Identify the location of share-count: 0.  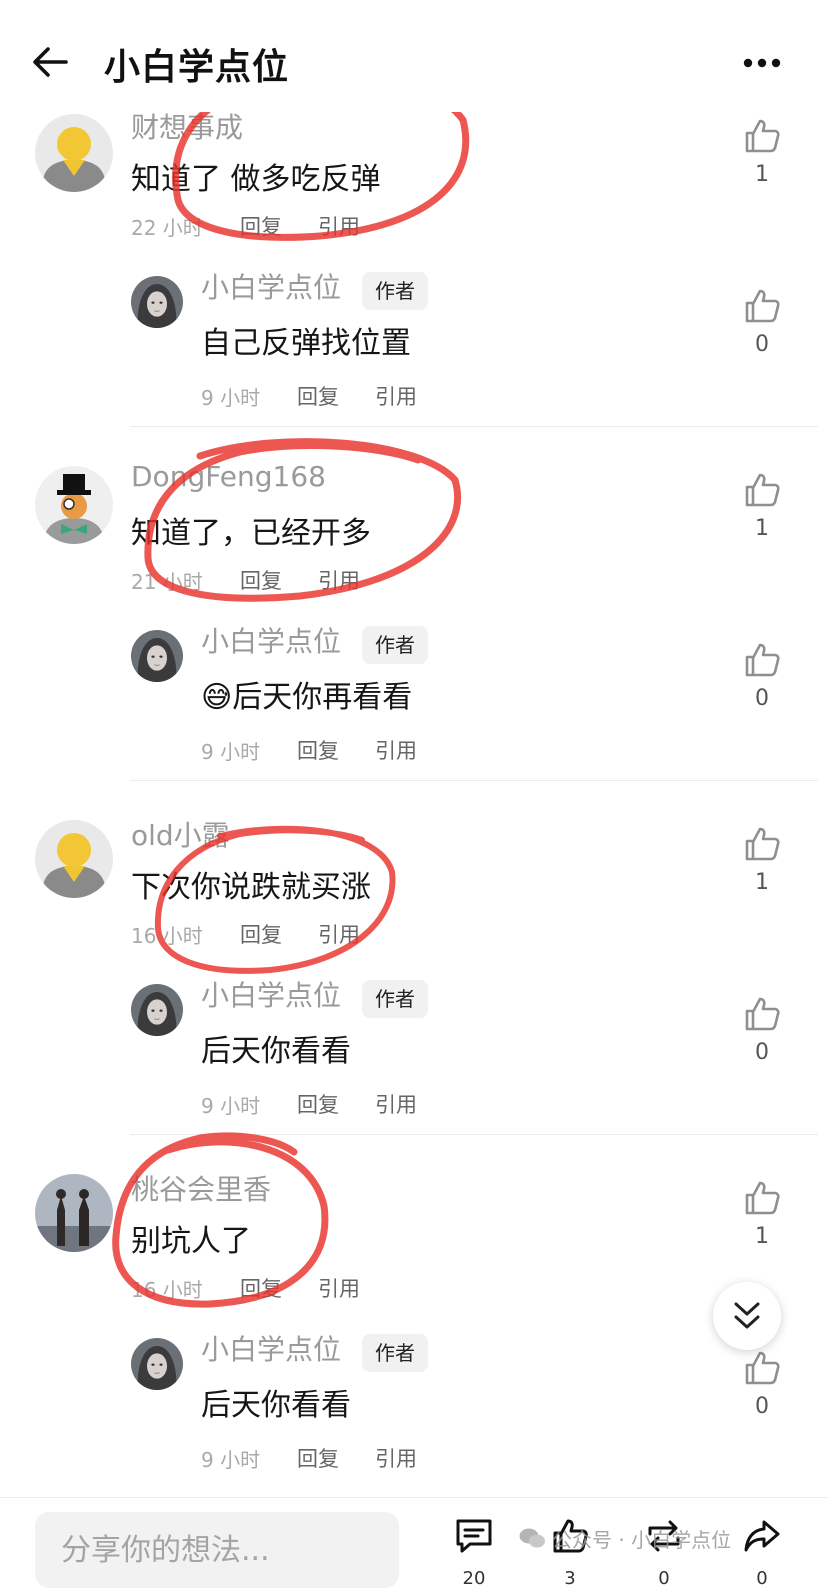
(762, 1578).